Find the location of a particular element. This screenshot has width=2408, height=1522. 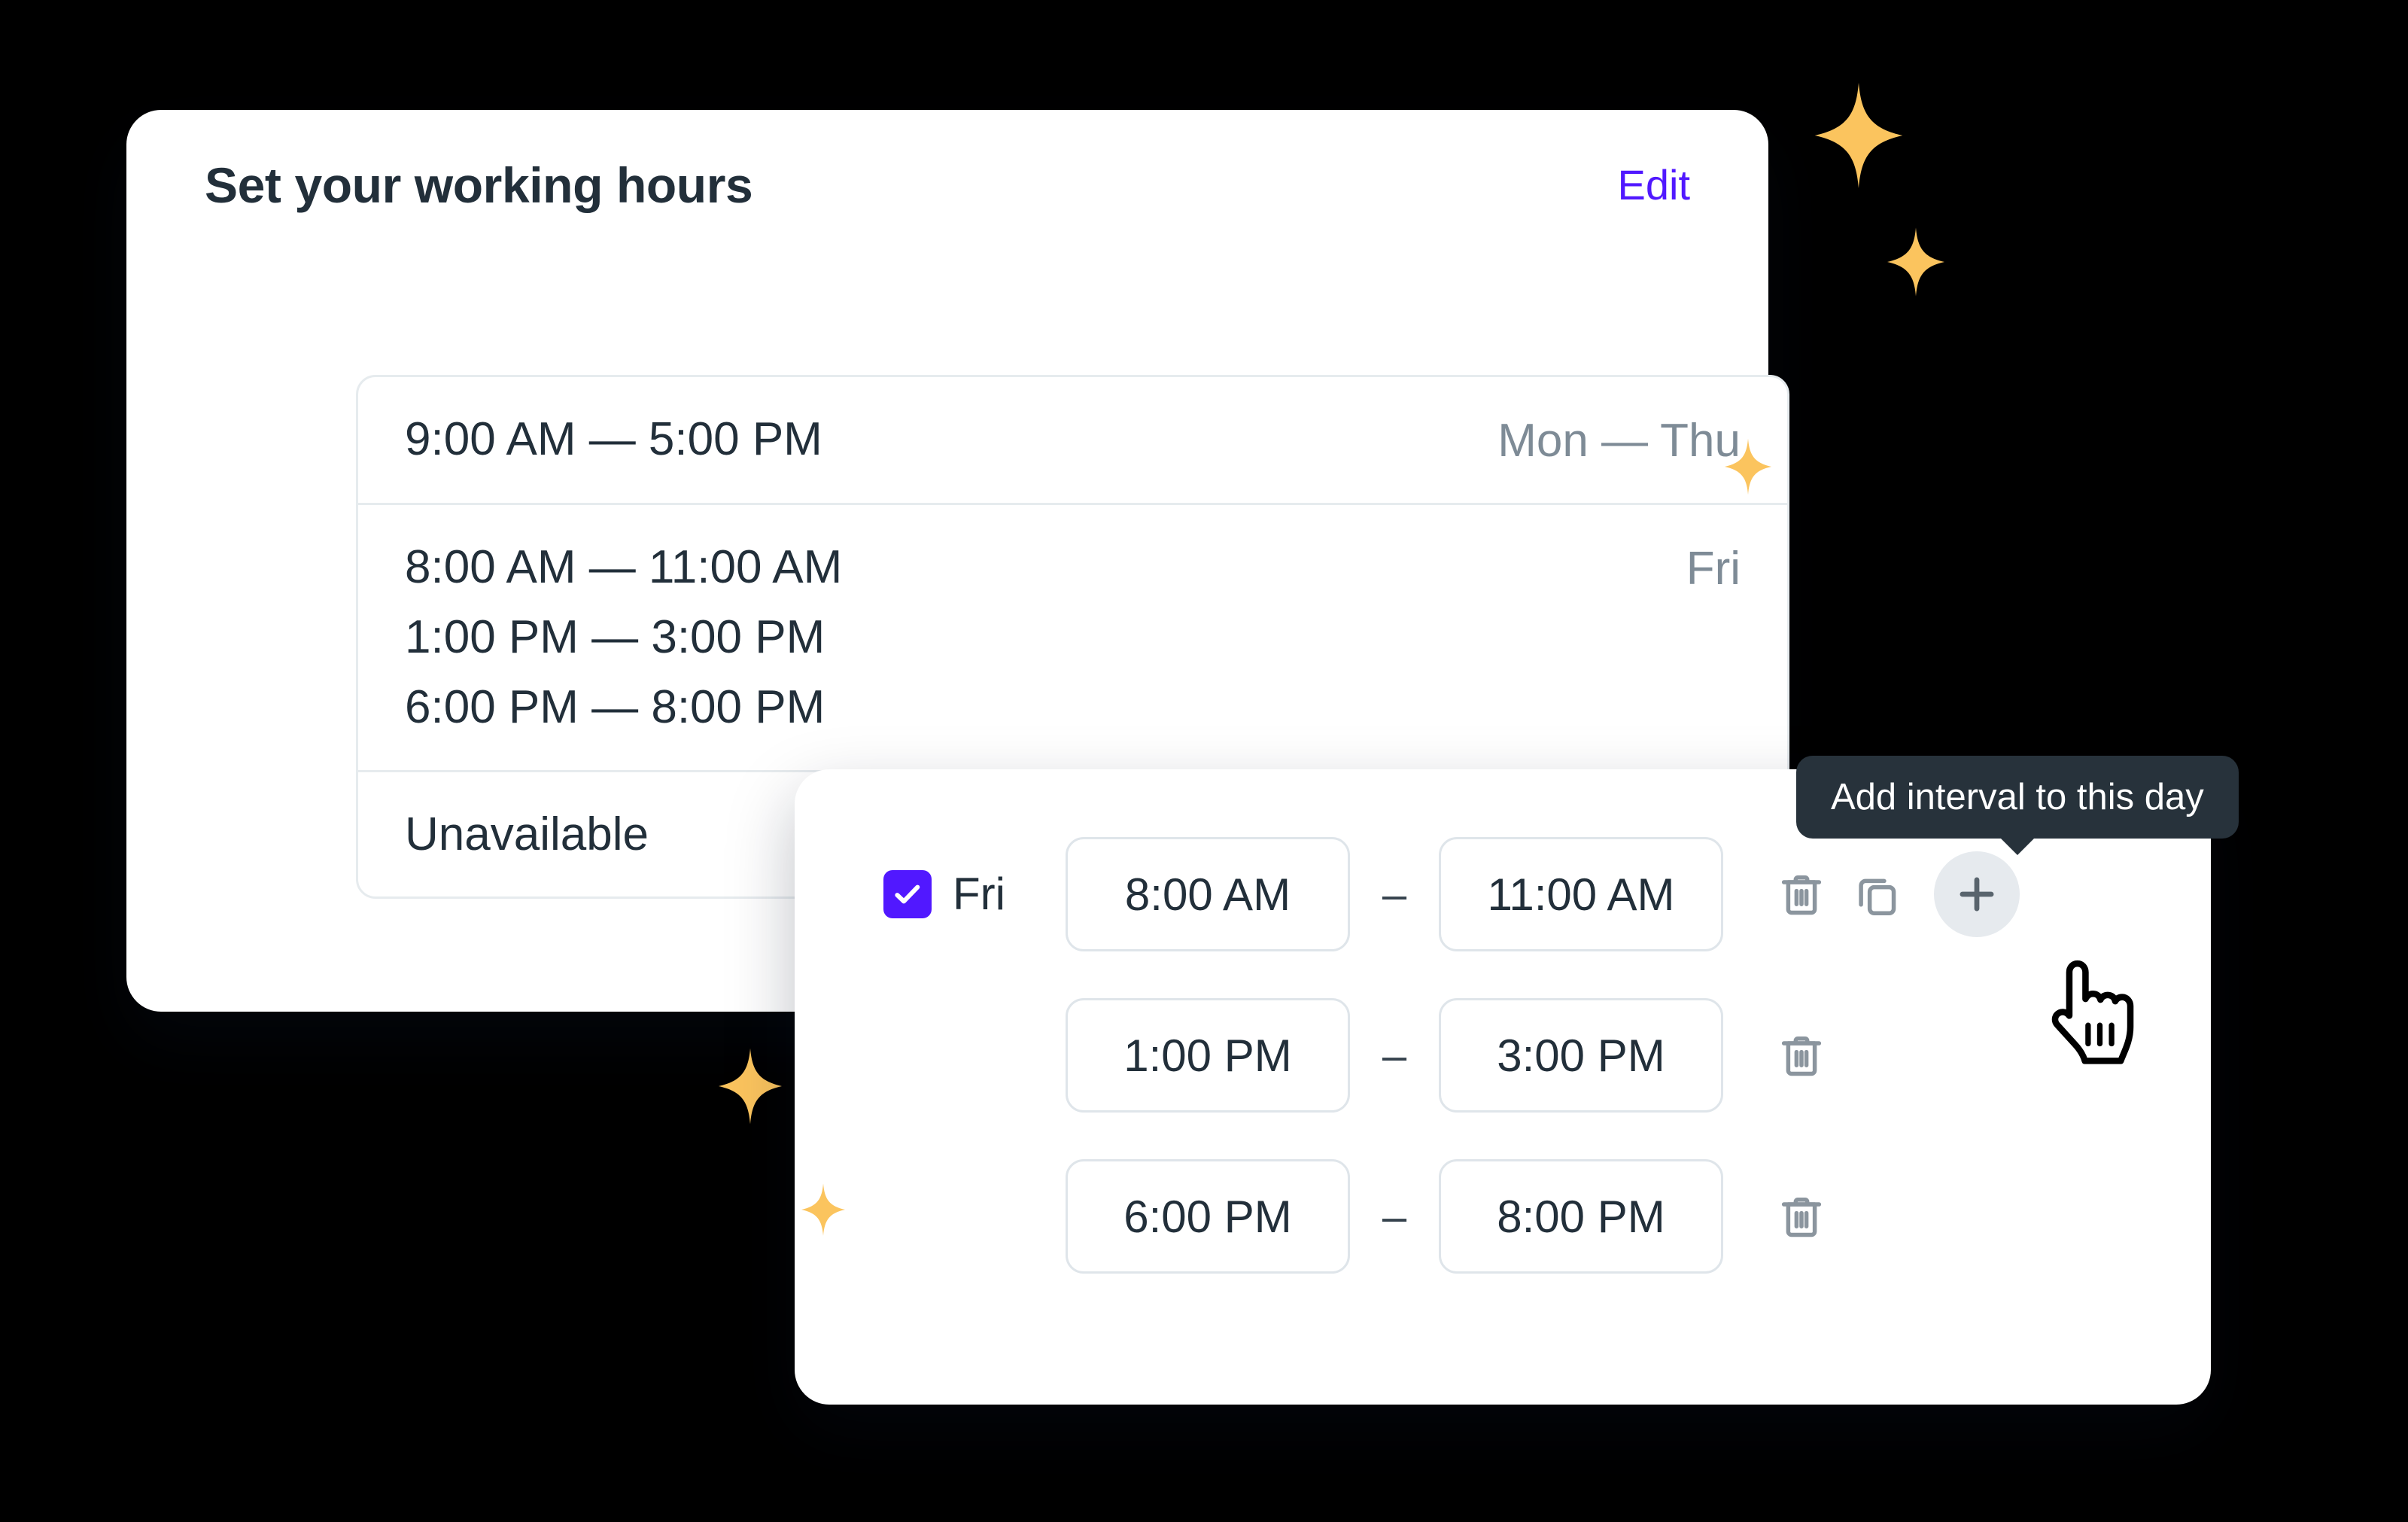

sparkle-left-lower-icon is located at coordinates (750, 1086).